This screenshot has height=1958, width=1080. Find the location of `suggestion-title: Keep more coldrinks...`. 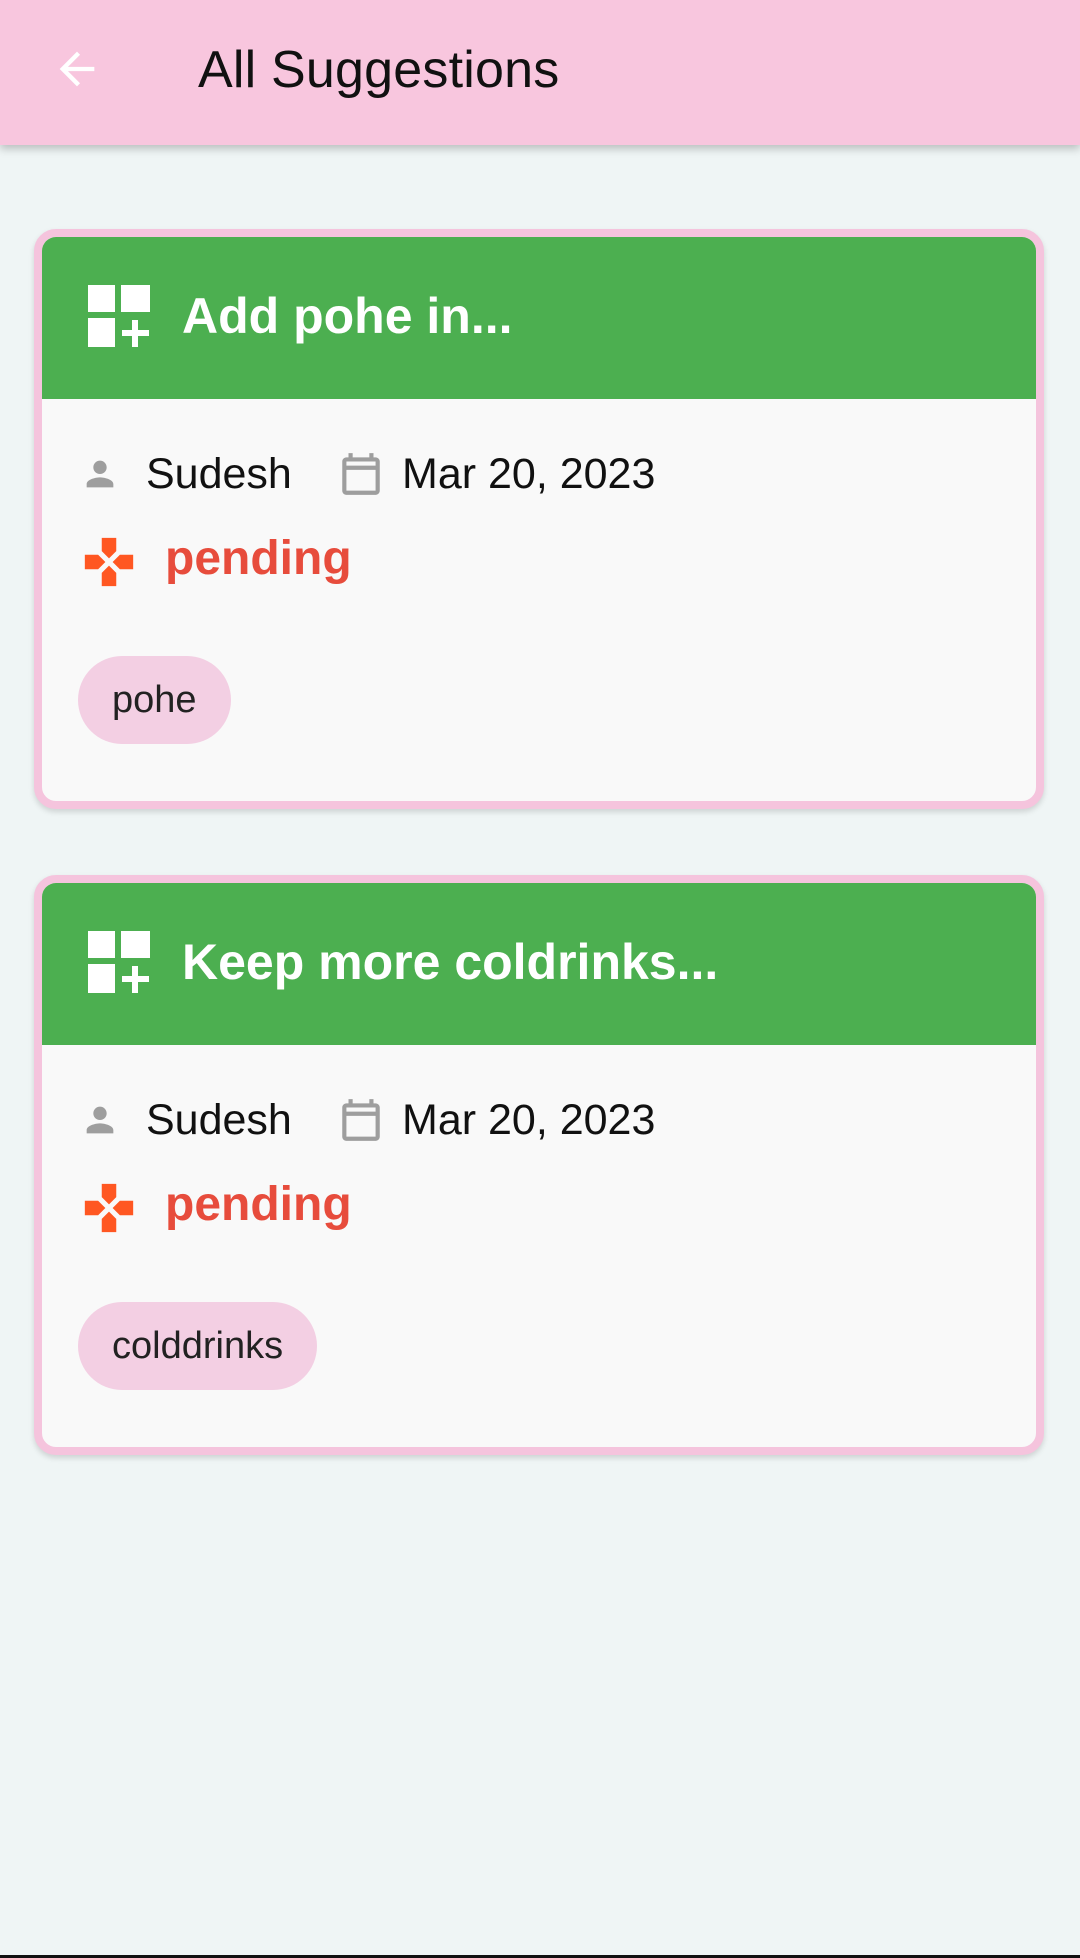

suggestion-title: Keep more coldrinks... is located at coordinates (450, 962).